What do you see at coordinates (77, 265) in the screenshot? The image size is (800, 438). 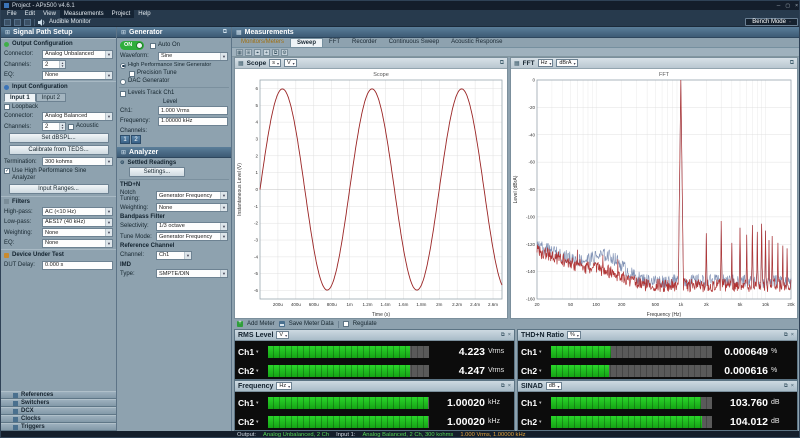 I see `dut-delay-input: 0.000 s` at bounding box center [77, 265].